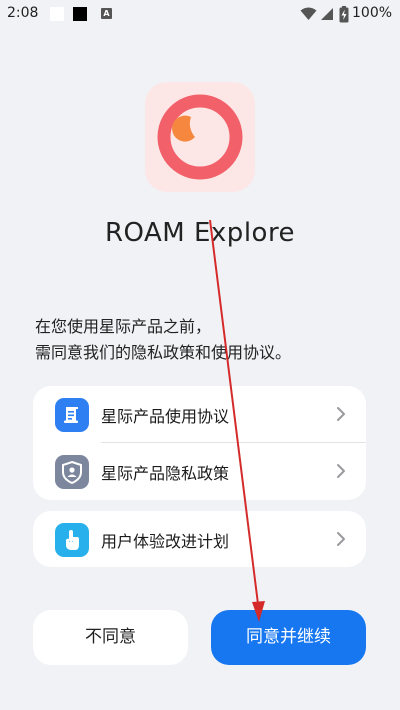  I want to click on privacy-shield-icon, so click(72, 472).